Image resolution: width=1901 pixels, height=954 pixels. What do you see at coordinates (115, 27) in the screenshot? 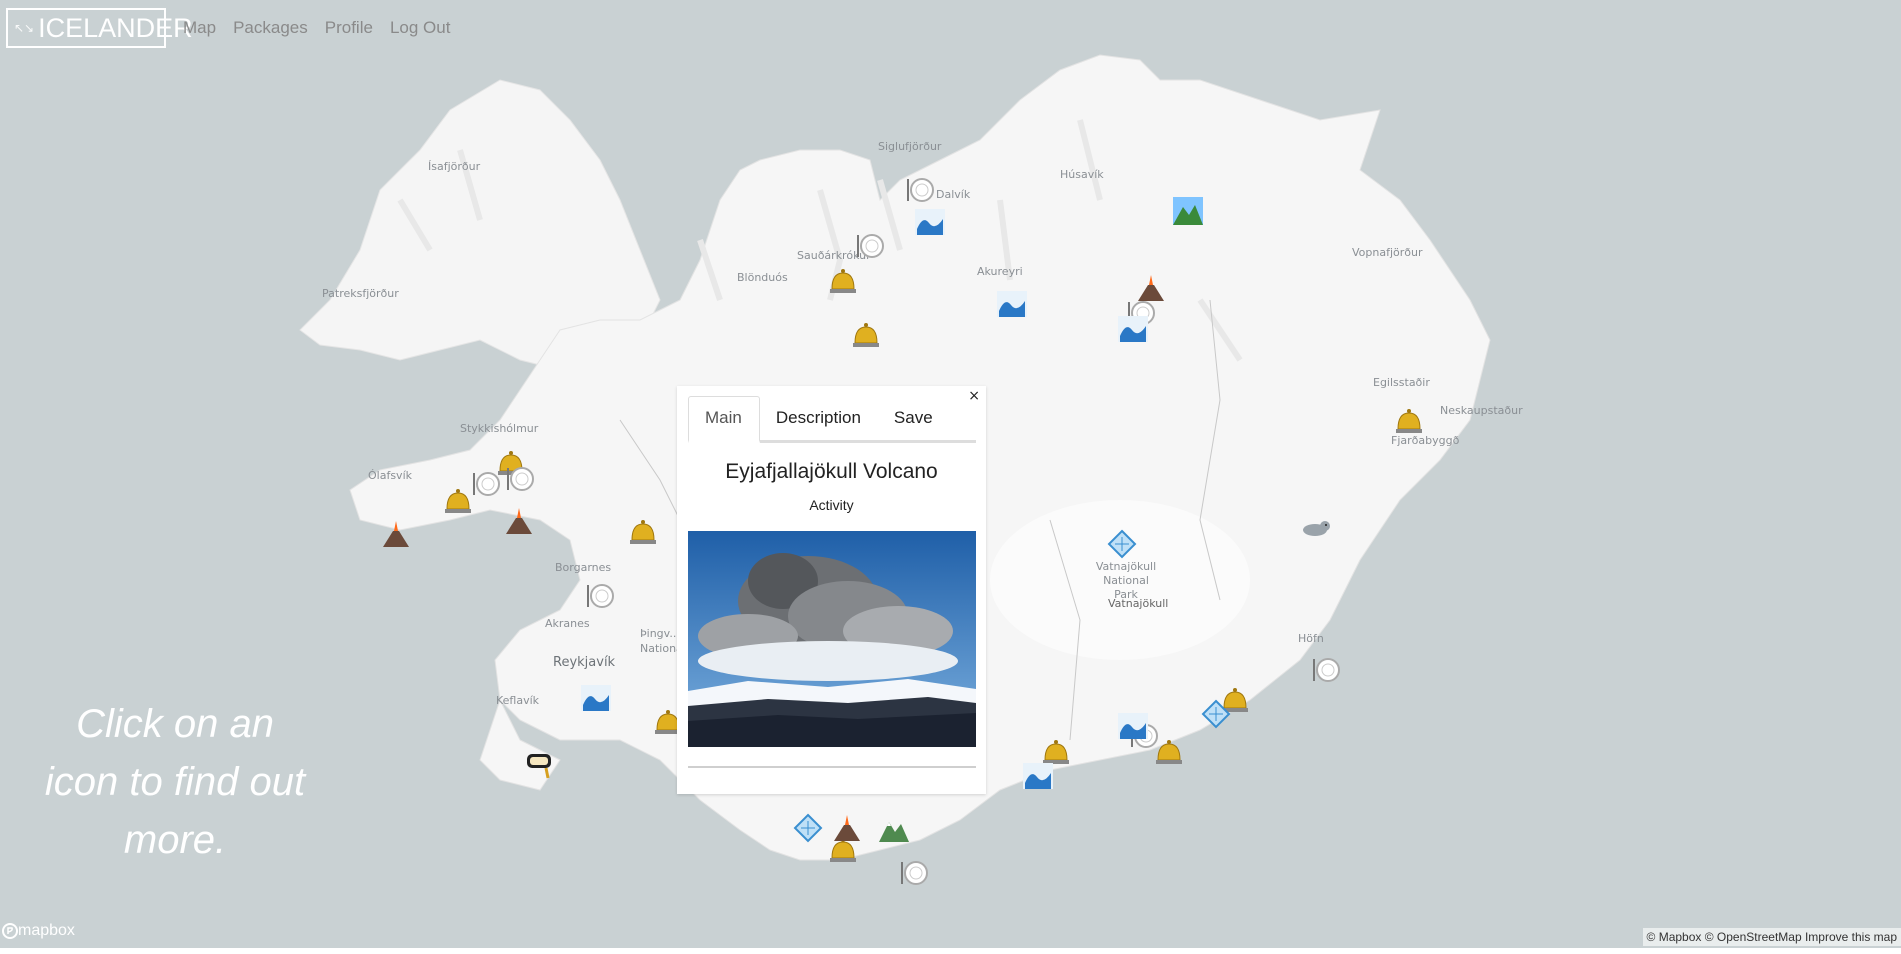
I see `logo-text: ICELANDER` at bounding box center [115, 27].